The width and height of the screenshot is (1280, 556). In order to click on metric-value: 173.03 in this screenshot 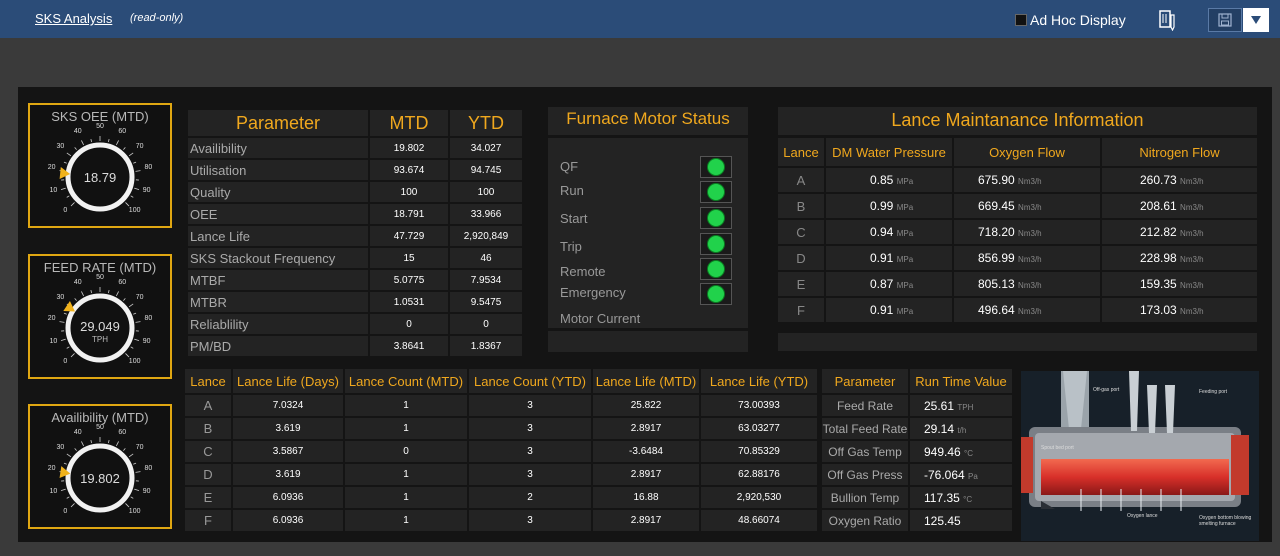, I will do `click(1158, 310)`.